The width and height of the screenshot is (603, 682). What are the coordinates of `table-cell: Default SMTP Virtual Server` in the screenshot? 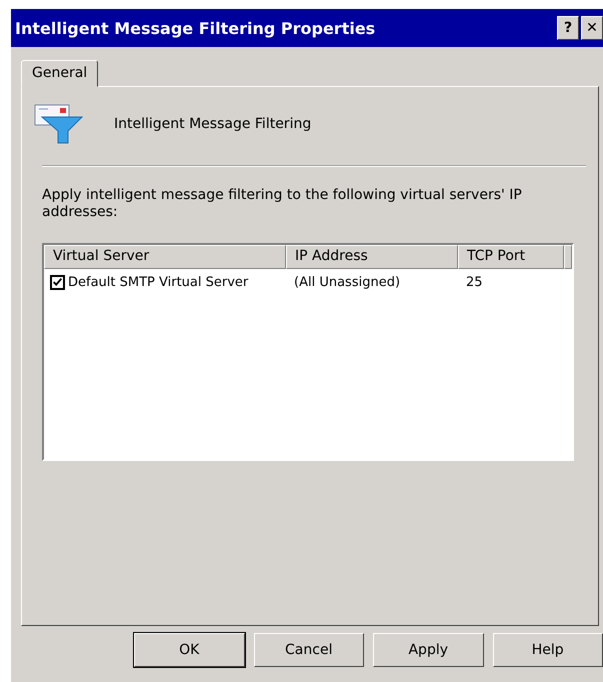 It's located at (158, 282).